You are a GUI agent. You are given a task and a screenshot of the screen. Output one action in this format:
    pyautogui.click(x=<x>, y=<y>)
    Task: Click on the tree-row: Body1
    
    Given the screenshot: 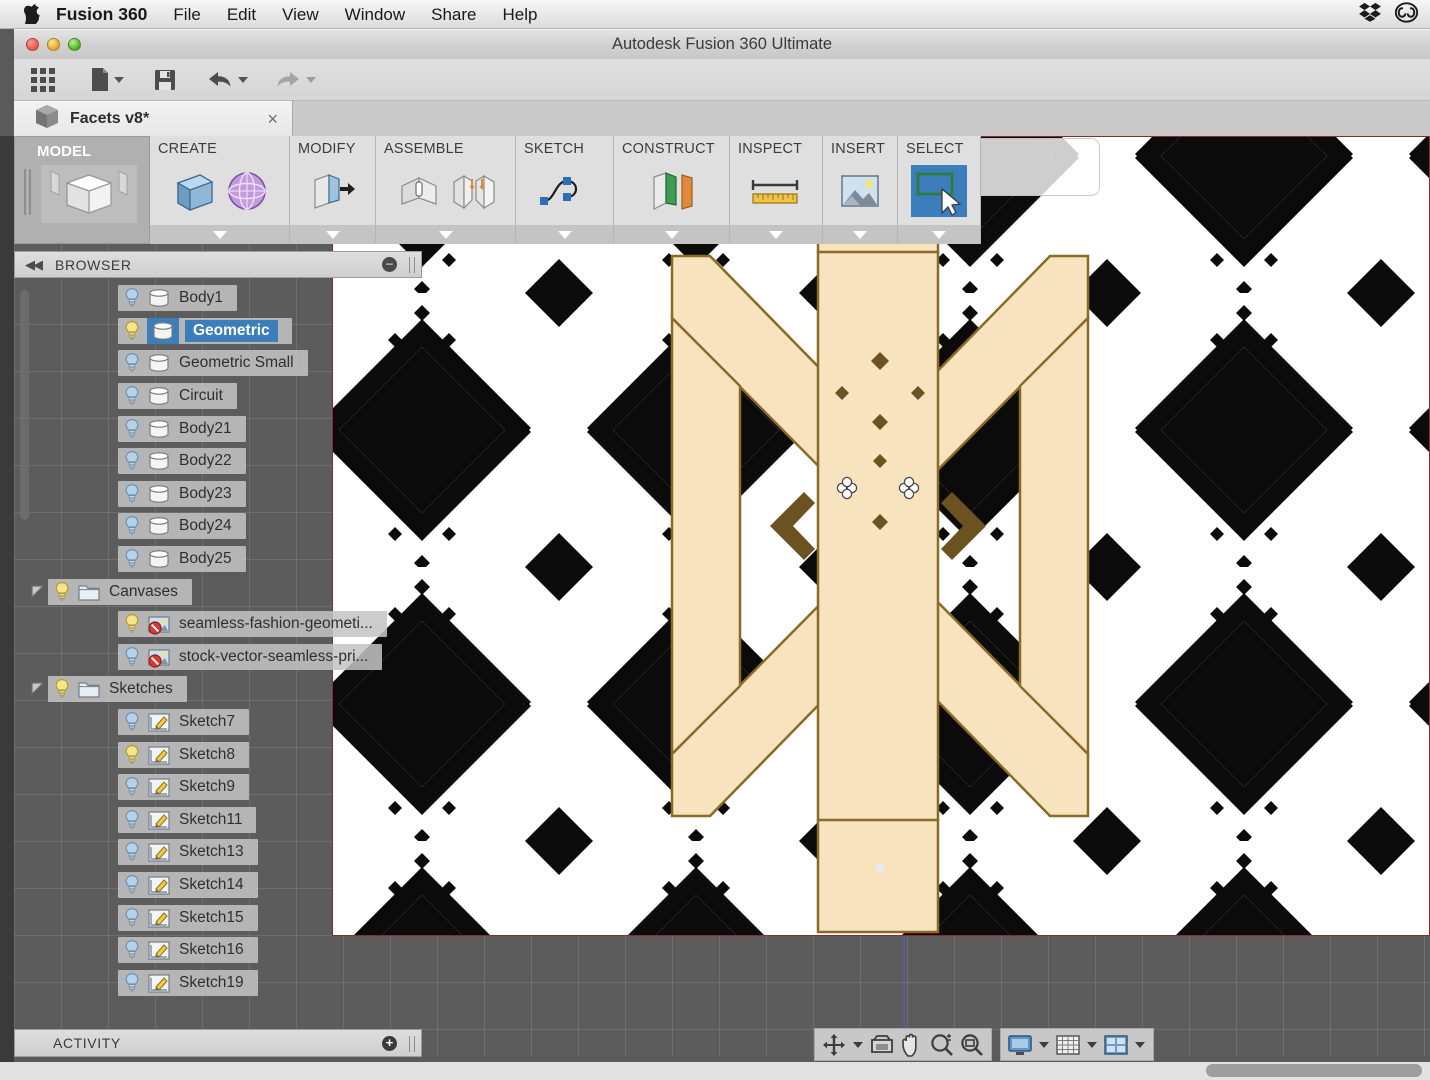 What is the action you would take?
    pyautogui.click(x=219, y=298)
    